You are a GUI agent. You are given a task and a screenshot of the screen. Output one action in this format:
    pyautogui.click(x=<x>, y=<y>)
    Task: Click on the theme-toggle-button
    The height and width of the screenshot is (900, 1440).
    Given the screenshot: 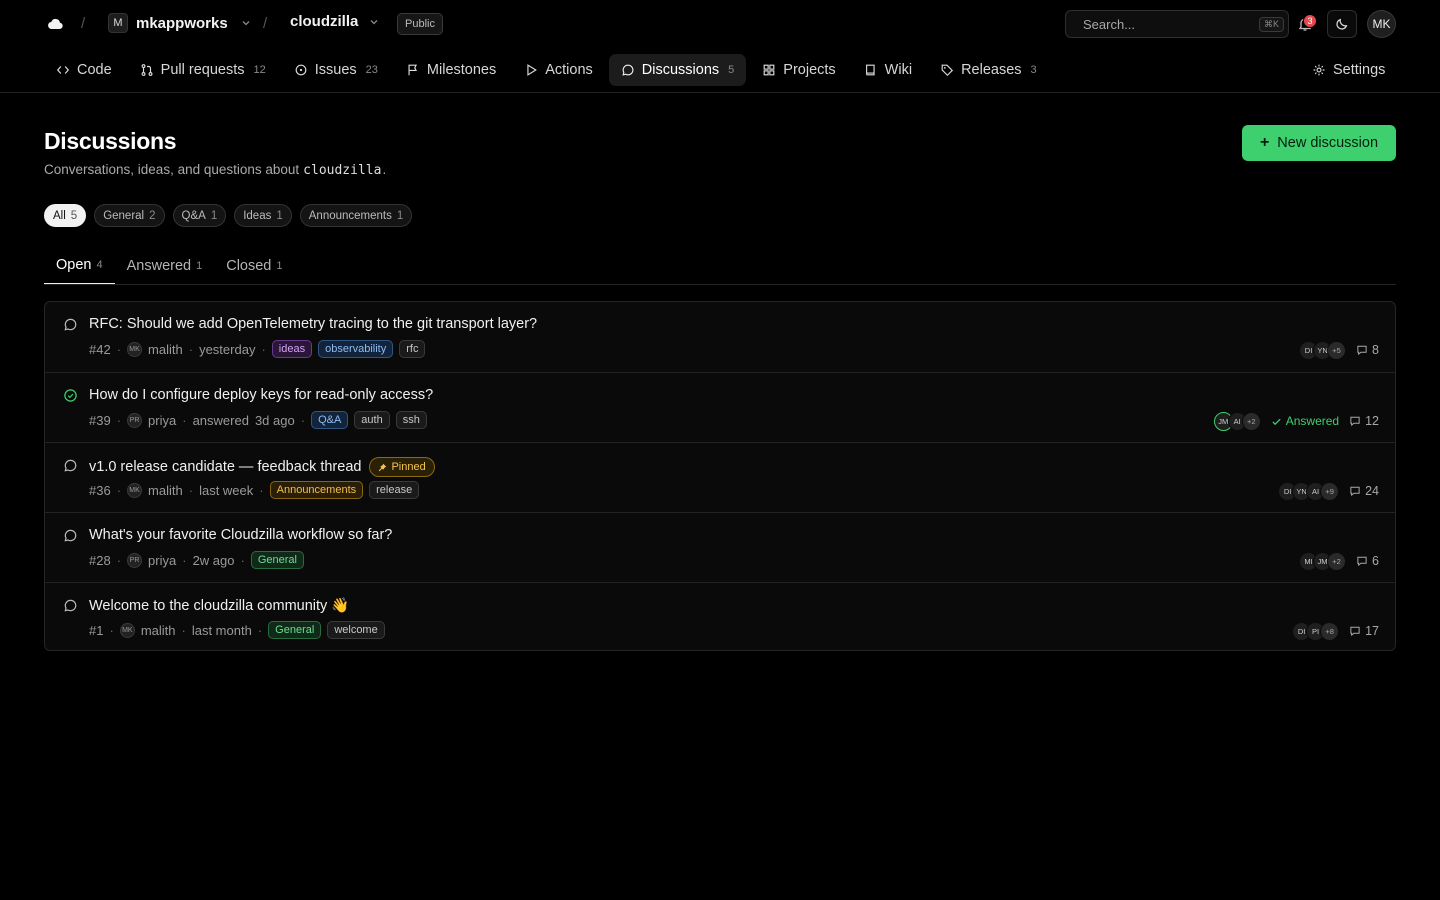 What is the action you would take?
    pyautogui.click(x=1342, y=24)
    